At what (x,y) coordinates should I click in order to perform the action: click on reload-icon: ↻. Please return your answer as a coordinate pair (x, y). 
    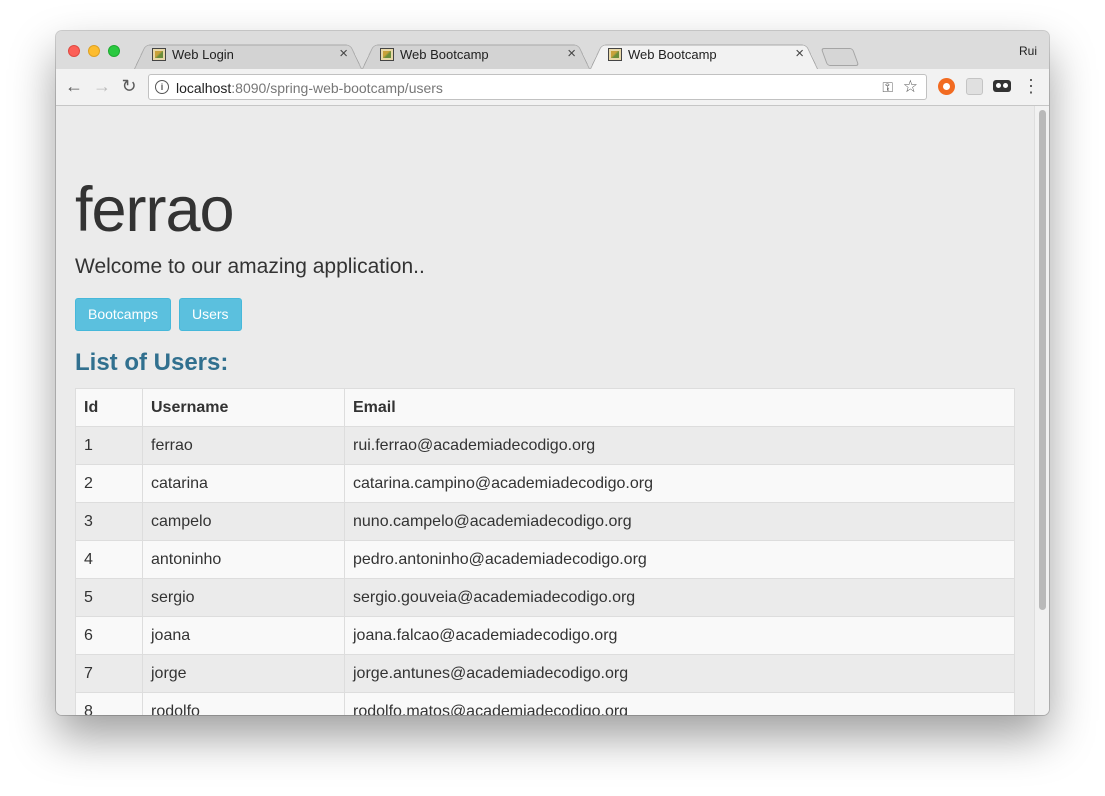
    Looking at the image, I should click on (129, 86).